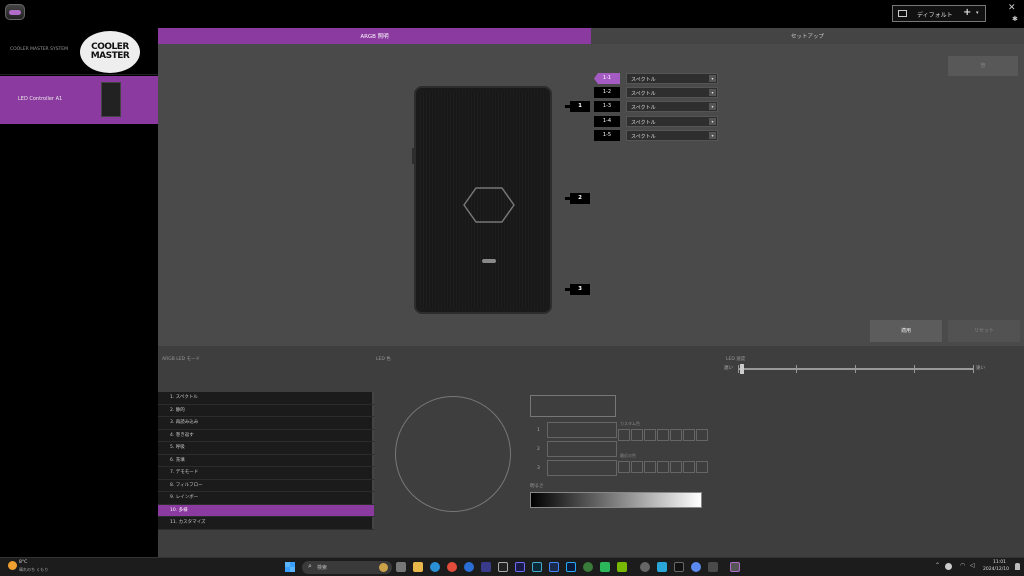 This screenshot has height=576, width=1024. I want to click on clock-time: 11:01, so click(999, 562).